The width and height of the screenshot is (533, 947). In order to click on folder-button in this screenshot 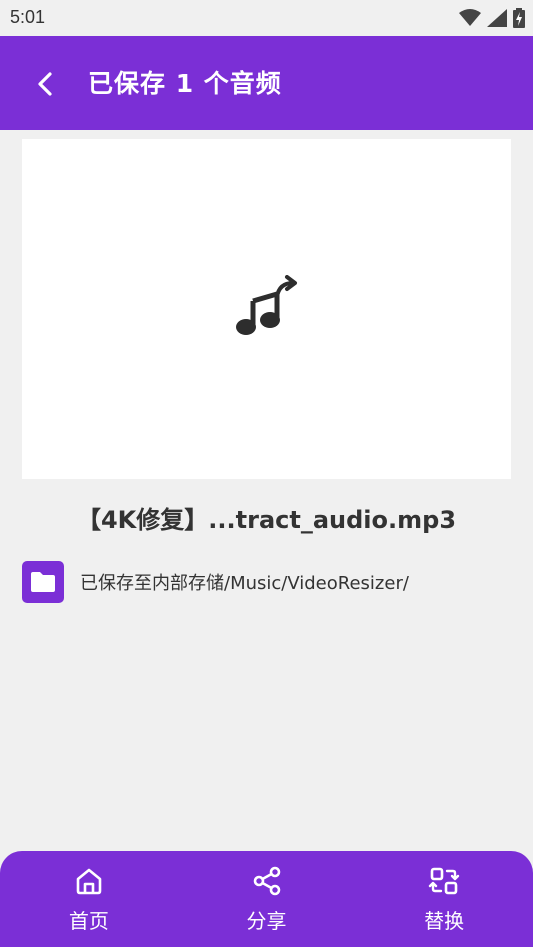, I will do `click(43, 582)`.